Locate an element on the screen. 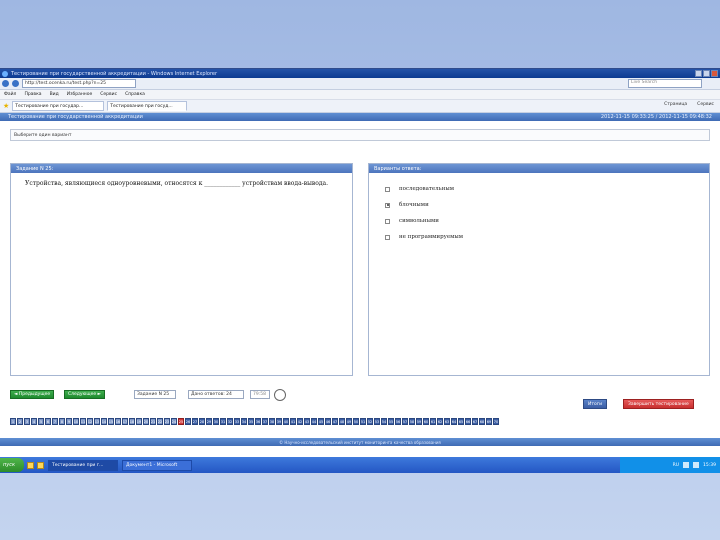  back-icon is located at coordinates (5, 83).